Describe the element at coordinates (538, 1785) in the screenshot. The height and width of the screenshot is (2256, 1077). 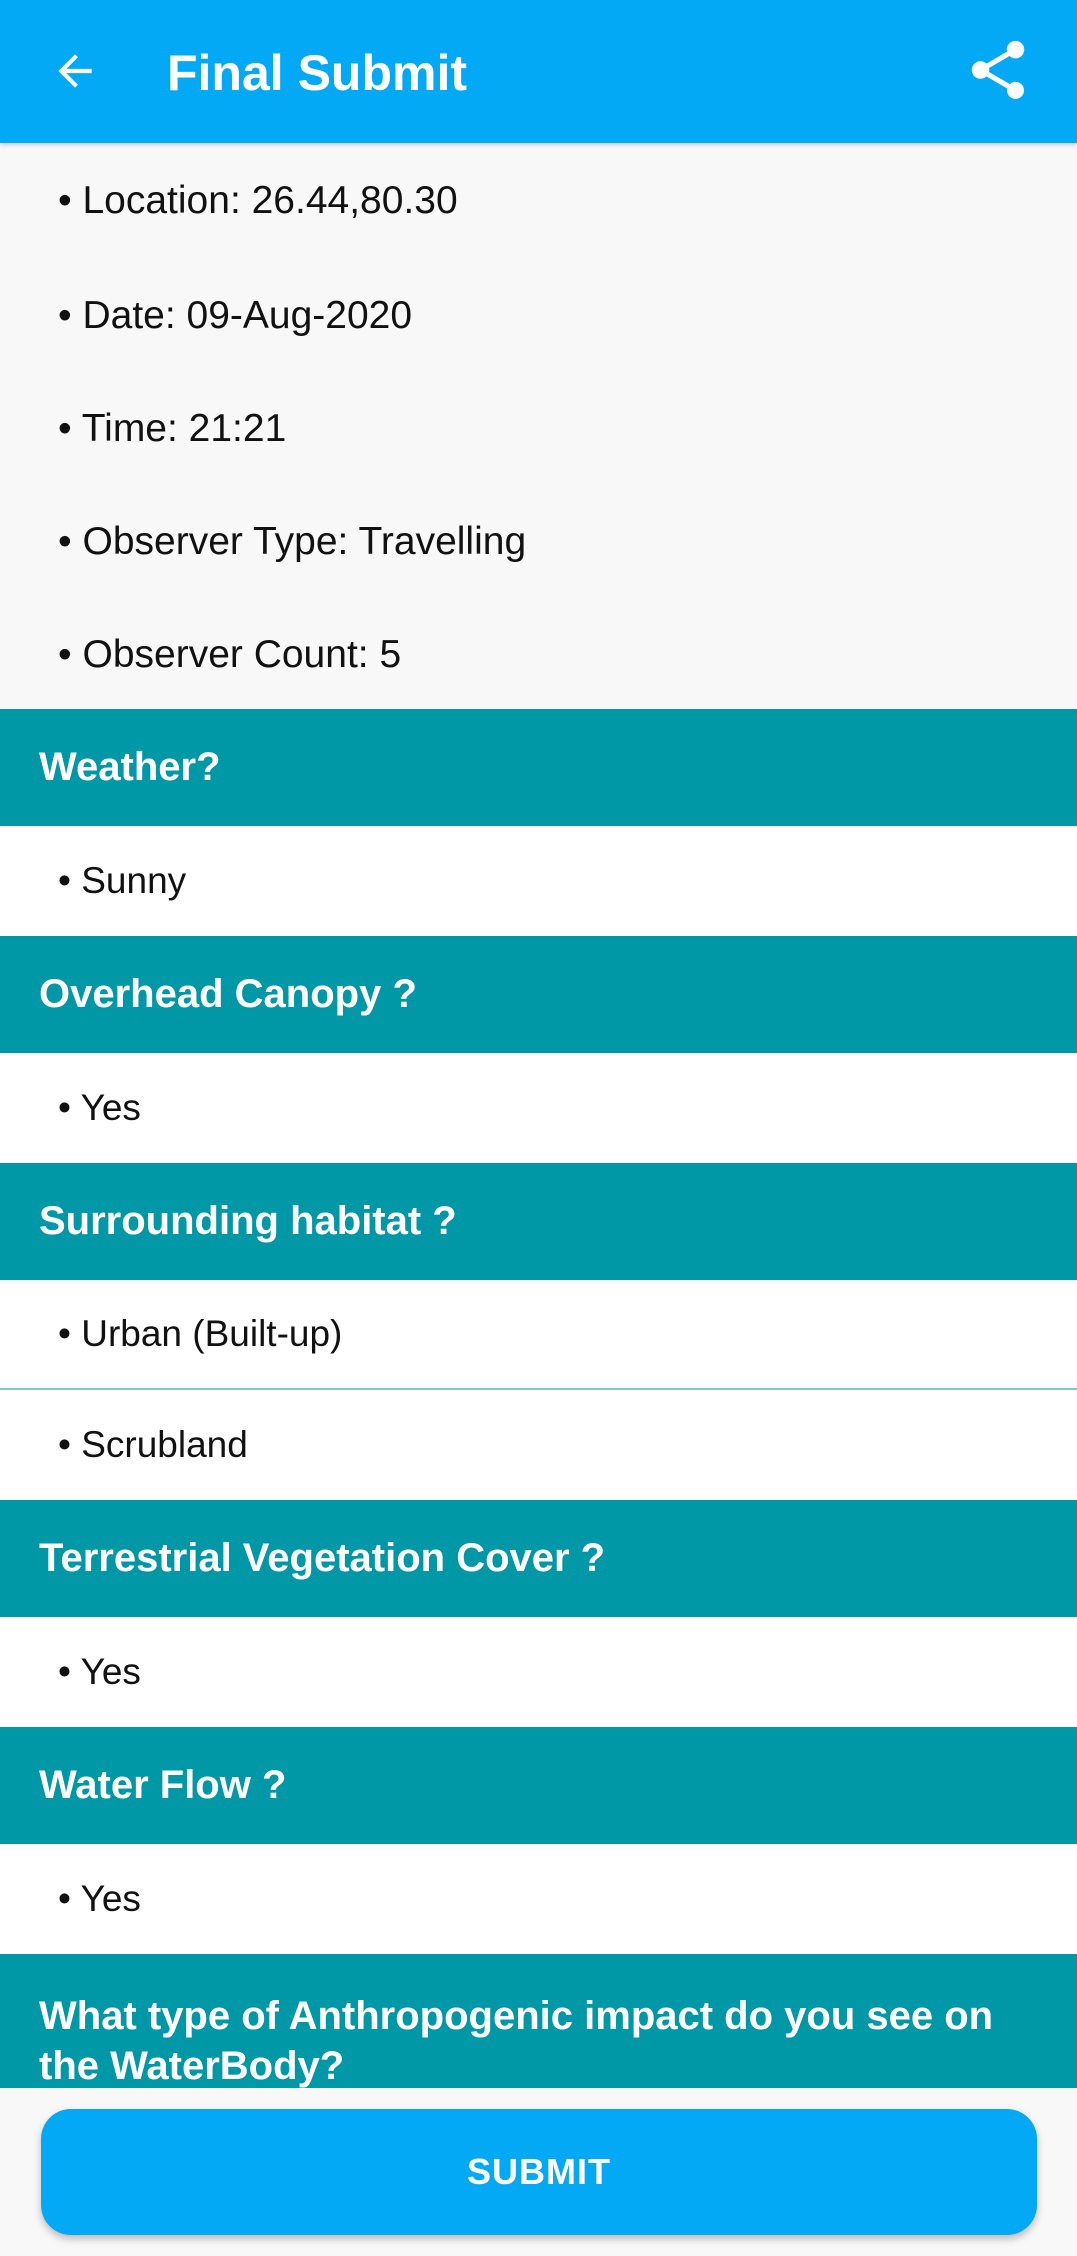
I see `water-flow-header: Water Flow ?` at that location.